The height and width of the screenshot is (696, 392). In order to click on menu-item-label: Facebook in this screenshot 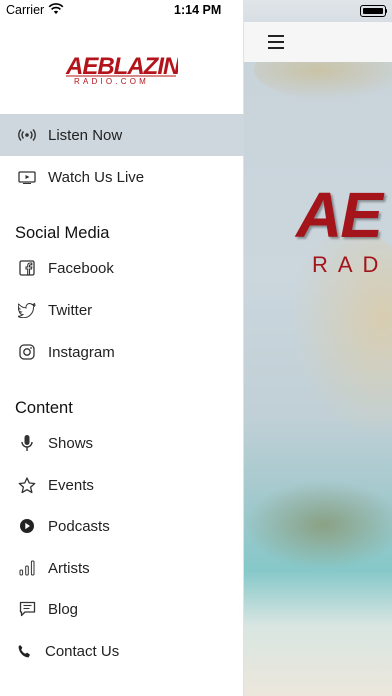, I will do `click(81, 268)`.